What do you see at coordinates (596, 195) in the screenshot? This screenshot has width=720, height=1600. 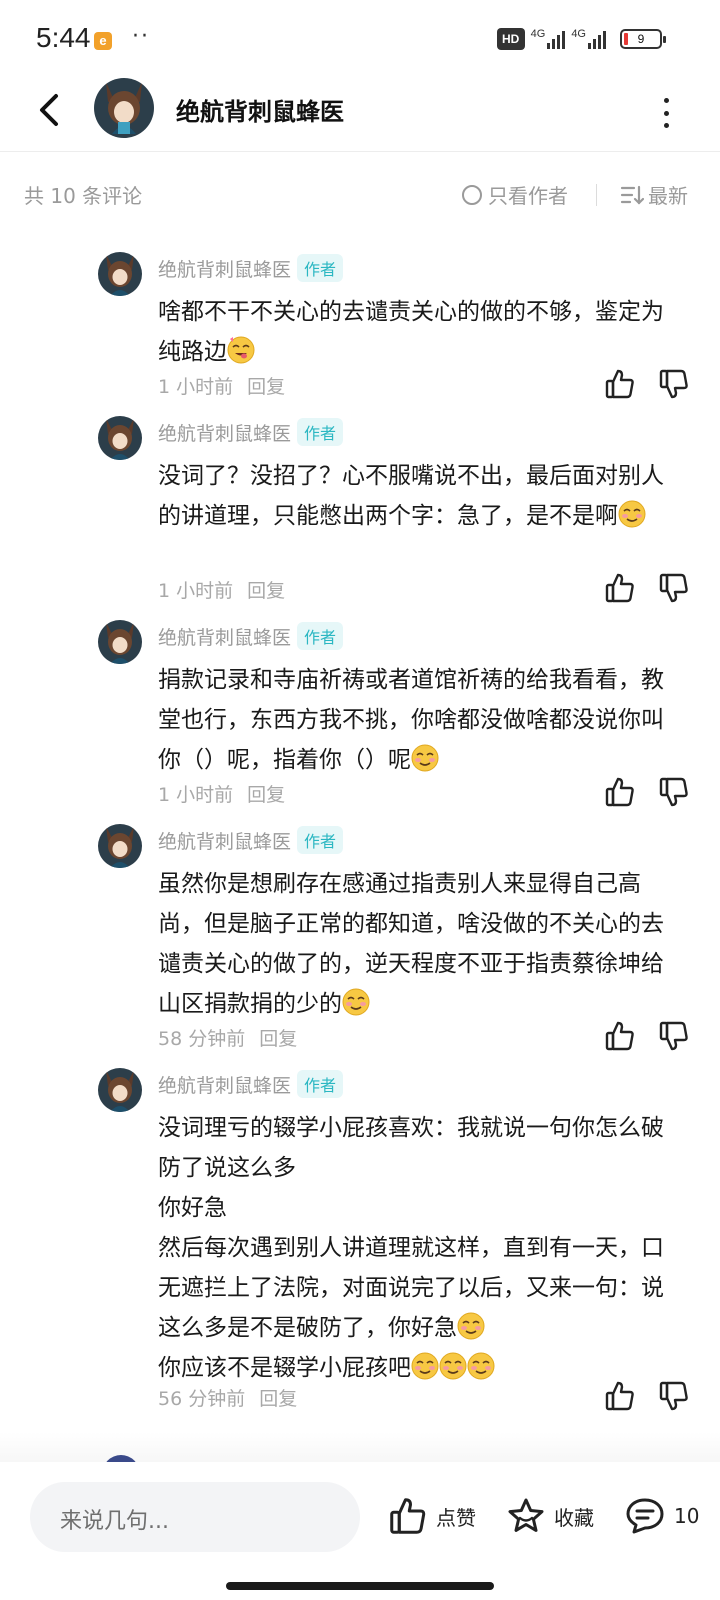 I see `divider` at bounding box center [596, 195].